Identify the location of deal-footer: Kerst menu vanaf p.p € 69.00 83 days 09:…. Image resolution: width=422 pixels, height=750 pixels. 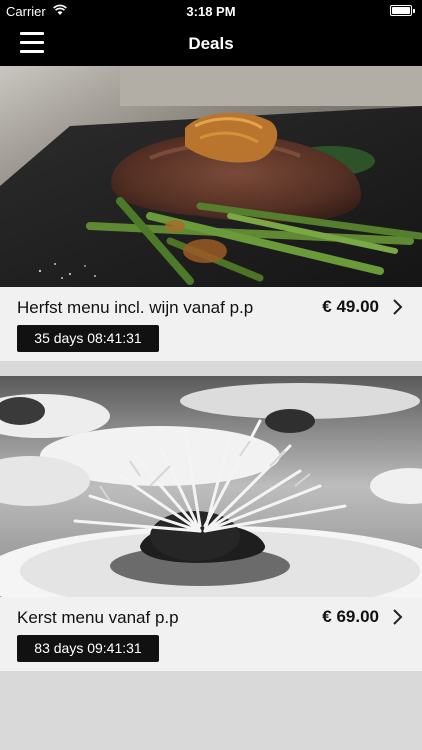
(211, 634).